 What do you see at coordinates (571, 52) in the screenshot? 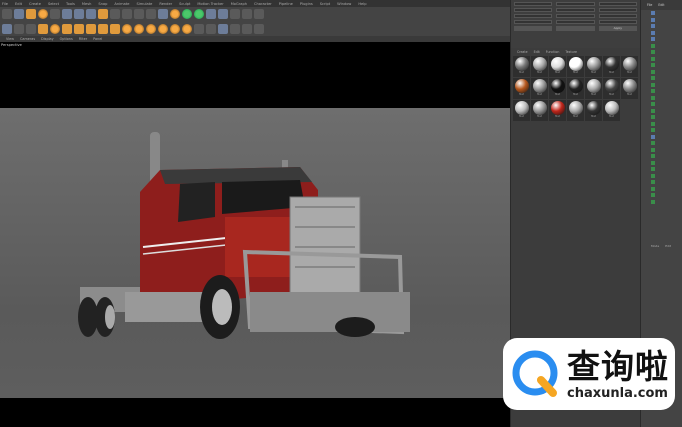
I see `material-menu-texture: Texture` at bounding box center [571, 52].